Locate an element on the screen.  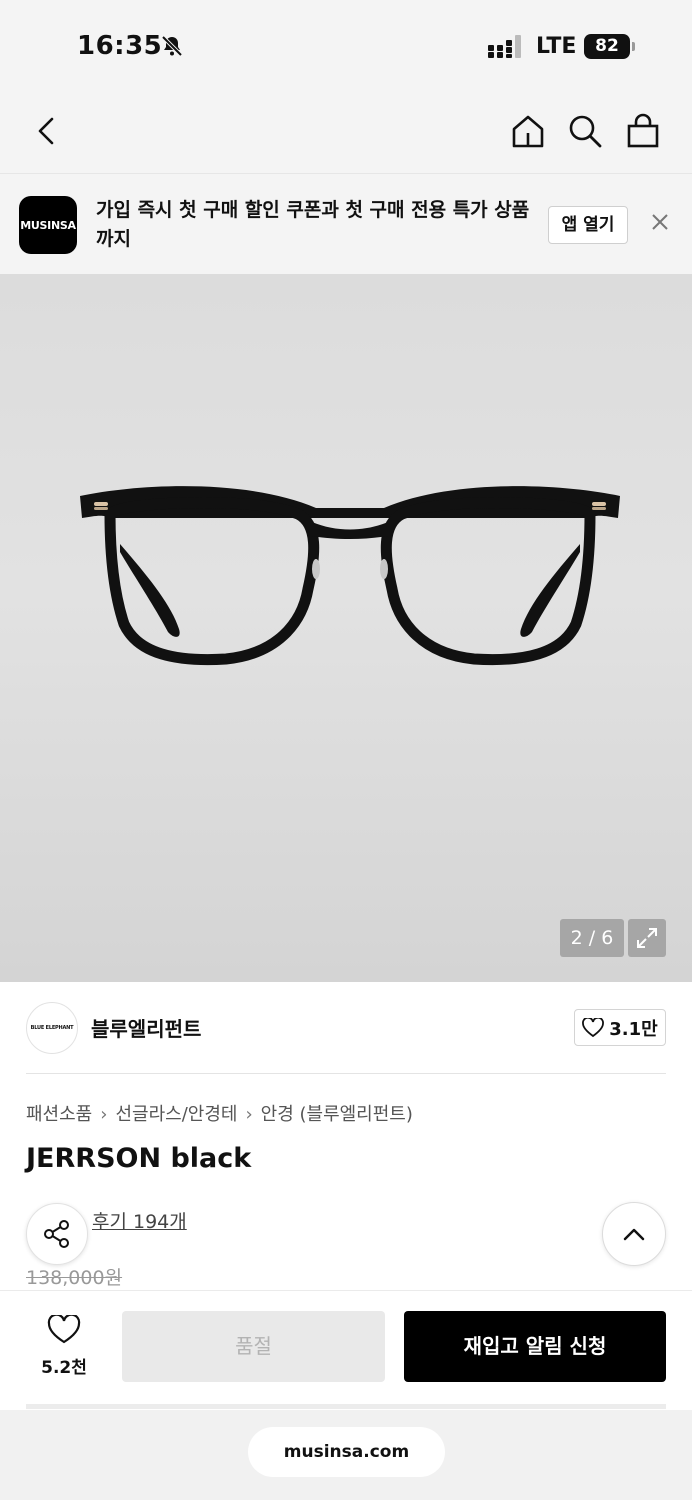
home-icon is located at coordinates (528, 131).